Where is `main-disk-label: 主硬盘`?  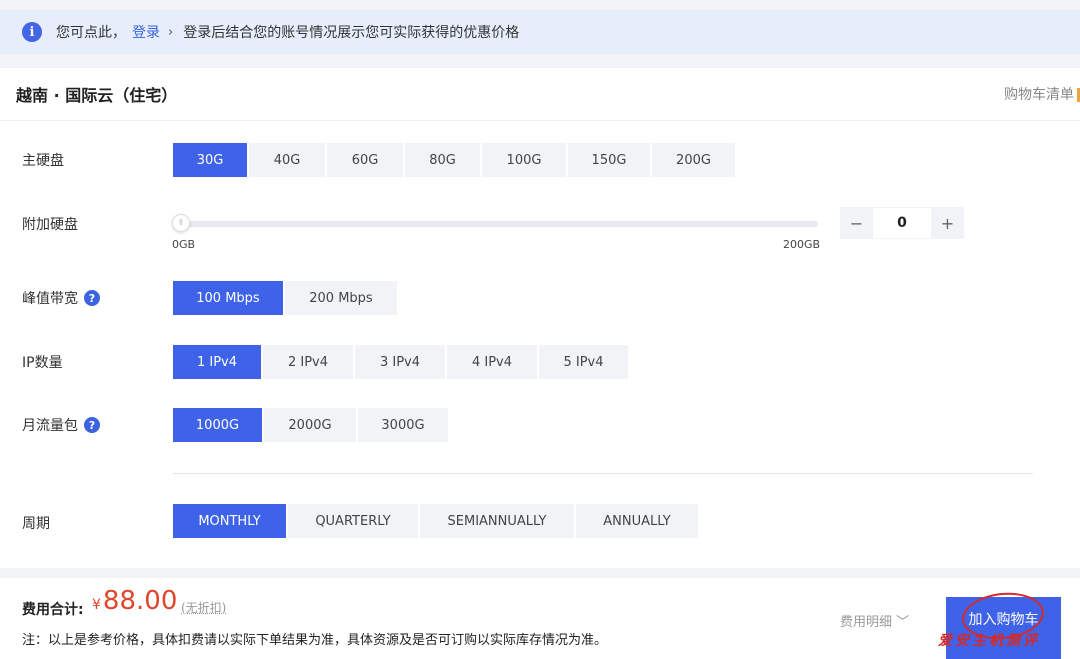
main-disk-label: 主硬盘 is located at coordinates (43, 160).